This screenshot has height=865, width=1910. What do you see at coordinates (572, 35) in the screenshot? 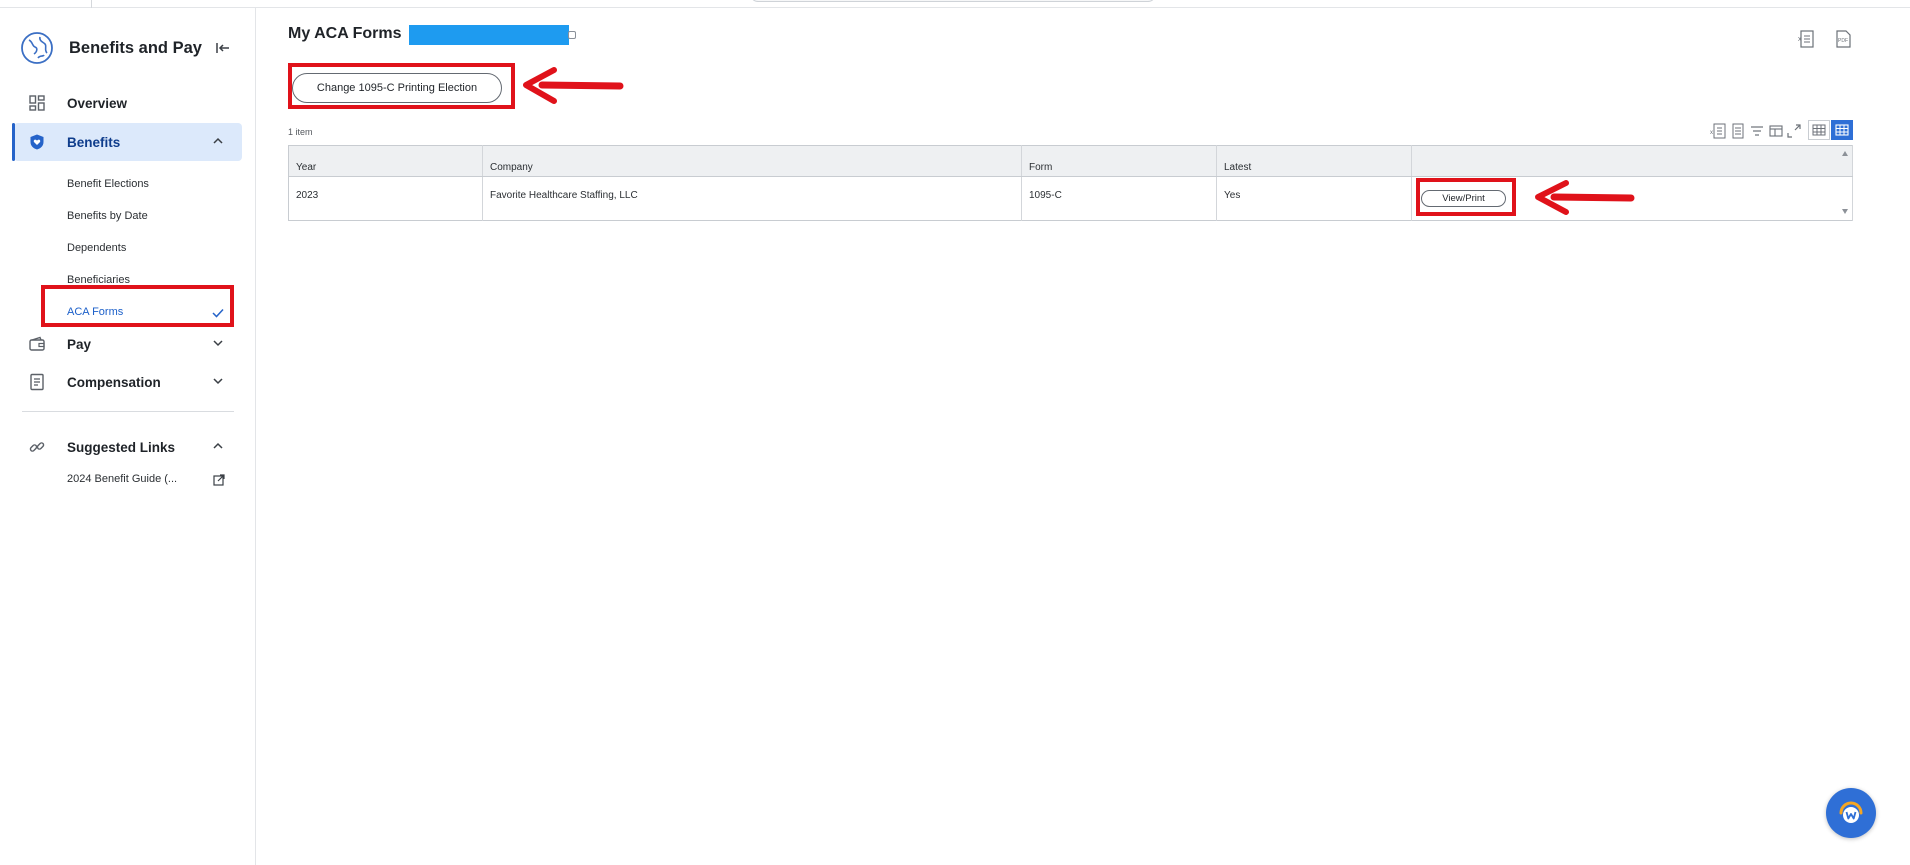
I see `related-actions-icon` at bounding box center [572, 35].